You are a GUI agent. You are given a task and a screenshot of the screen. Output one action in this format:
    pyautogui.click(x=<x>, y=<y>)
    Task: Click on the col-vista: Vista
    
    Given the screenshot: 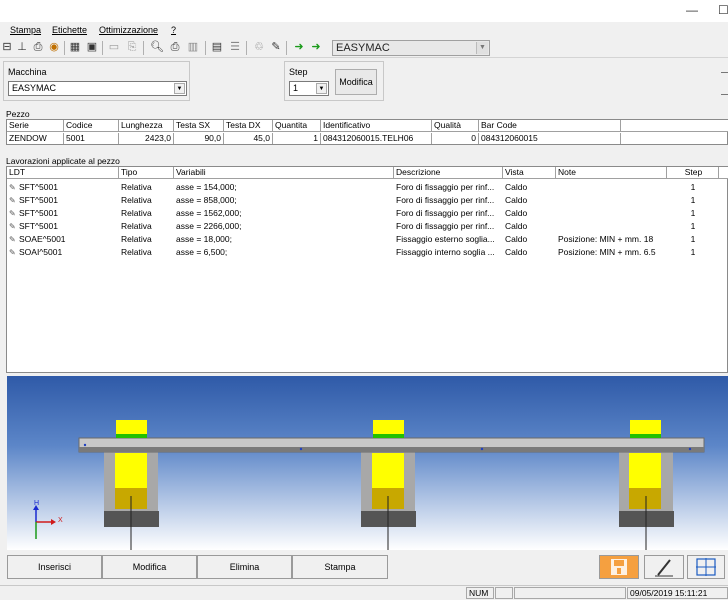 What is the action you would take?
    pyautogui.click(x=529, y=173)
    